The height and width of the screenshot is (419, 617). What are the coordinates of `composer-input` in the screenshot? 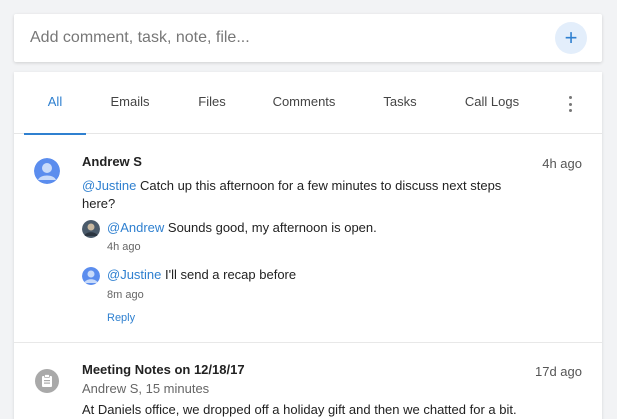 It's located at (290, 38).